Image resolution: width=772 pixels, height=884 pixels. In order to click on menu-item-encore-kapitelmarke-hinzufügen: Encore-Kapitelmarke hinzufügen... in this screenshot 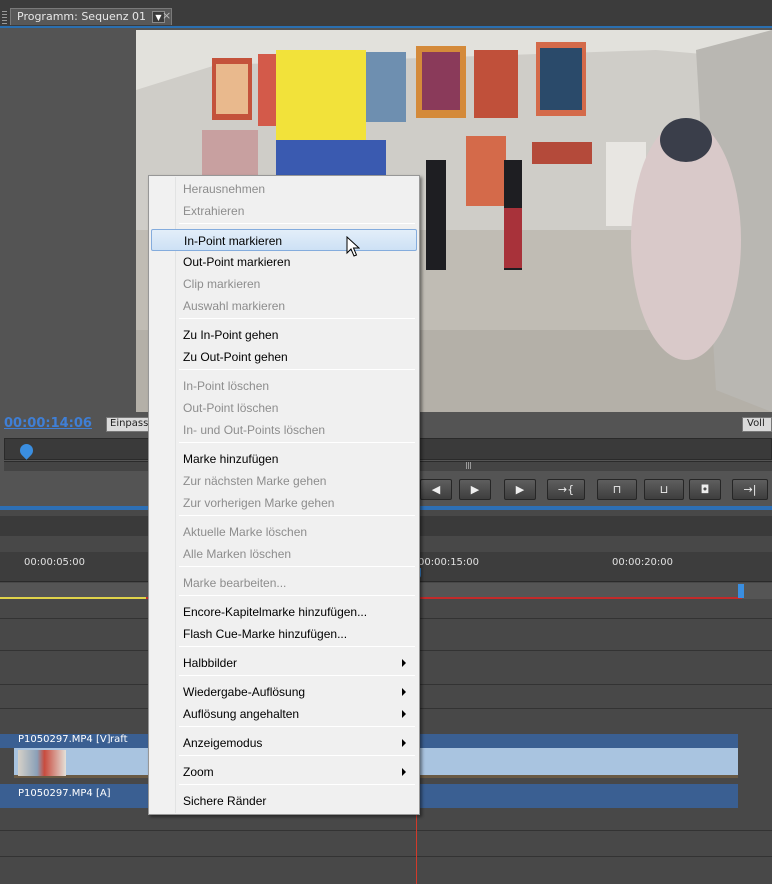, I will do `click(284, 612)`.